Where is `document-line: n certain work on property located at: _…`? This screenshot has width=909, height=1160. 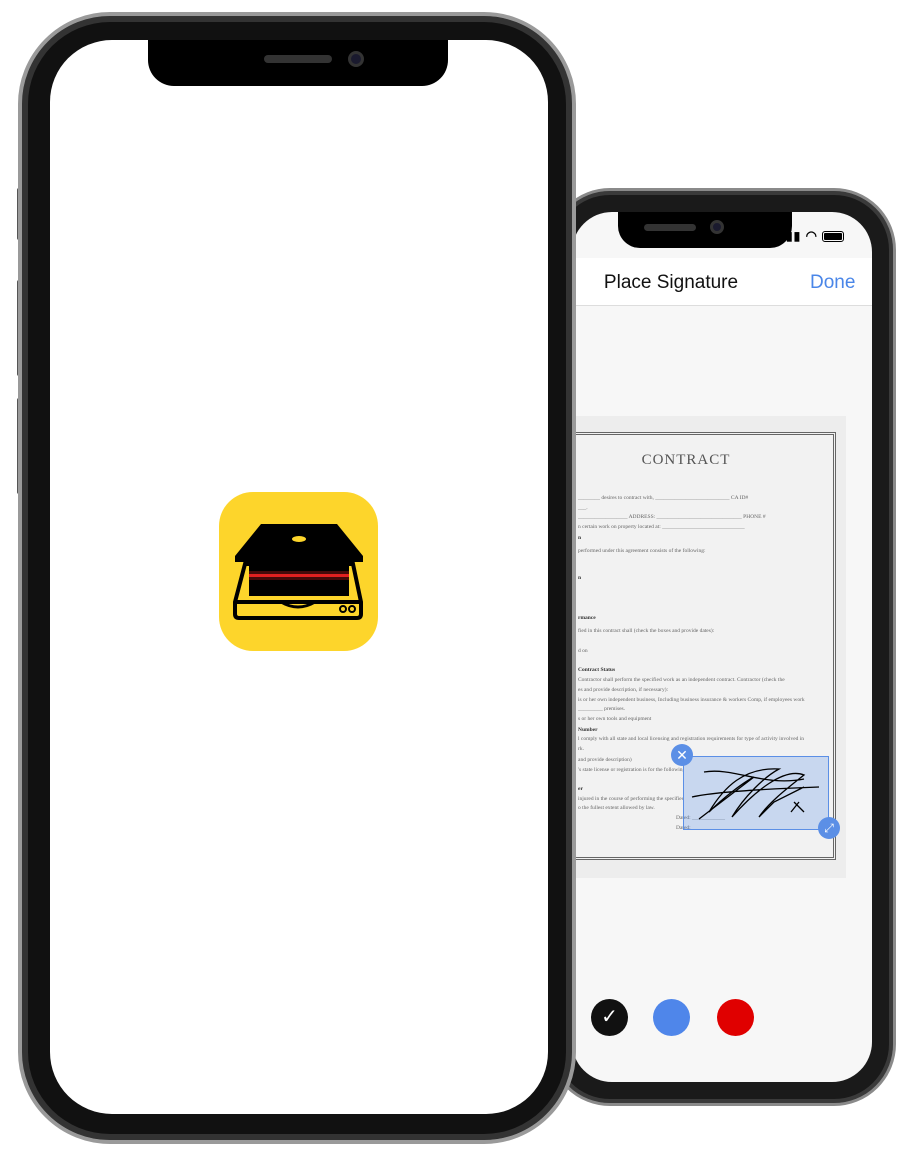 document-line: n certain work on property located at: _… is located at coordinates (661, 527).